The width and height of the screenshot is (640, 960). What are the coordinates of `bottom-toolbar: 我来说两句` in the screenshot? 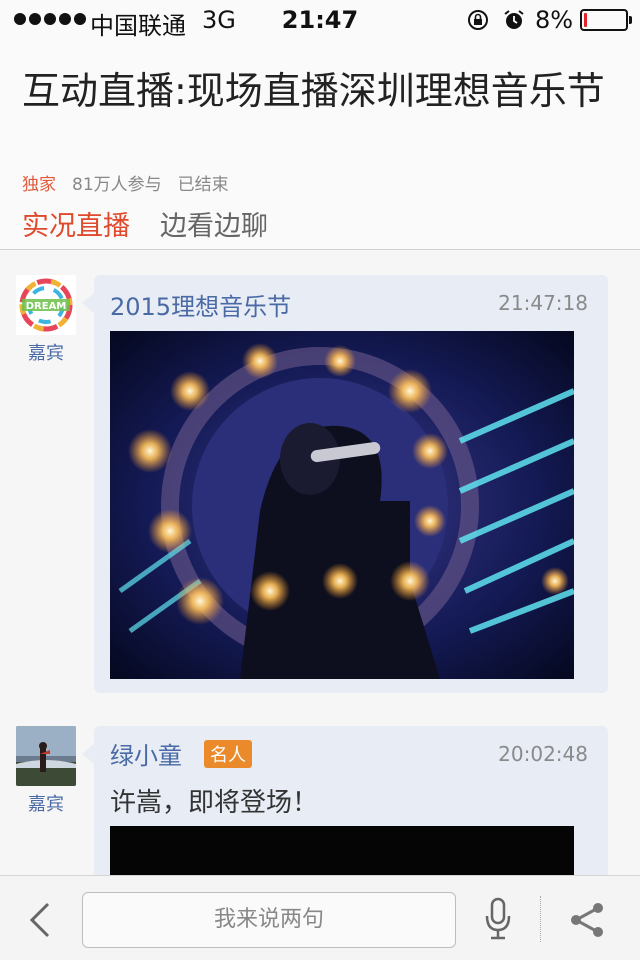 It's located at (320, 917).